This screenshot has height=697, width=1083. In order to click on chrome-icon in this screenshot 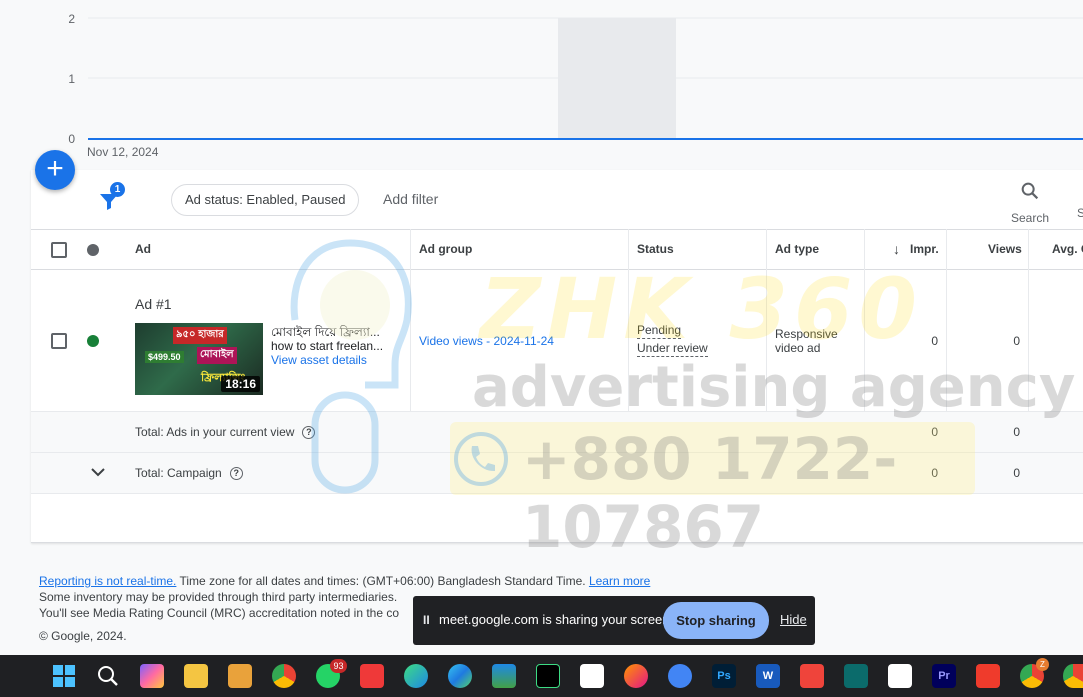, I will do `click(284, 676)`.